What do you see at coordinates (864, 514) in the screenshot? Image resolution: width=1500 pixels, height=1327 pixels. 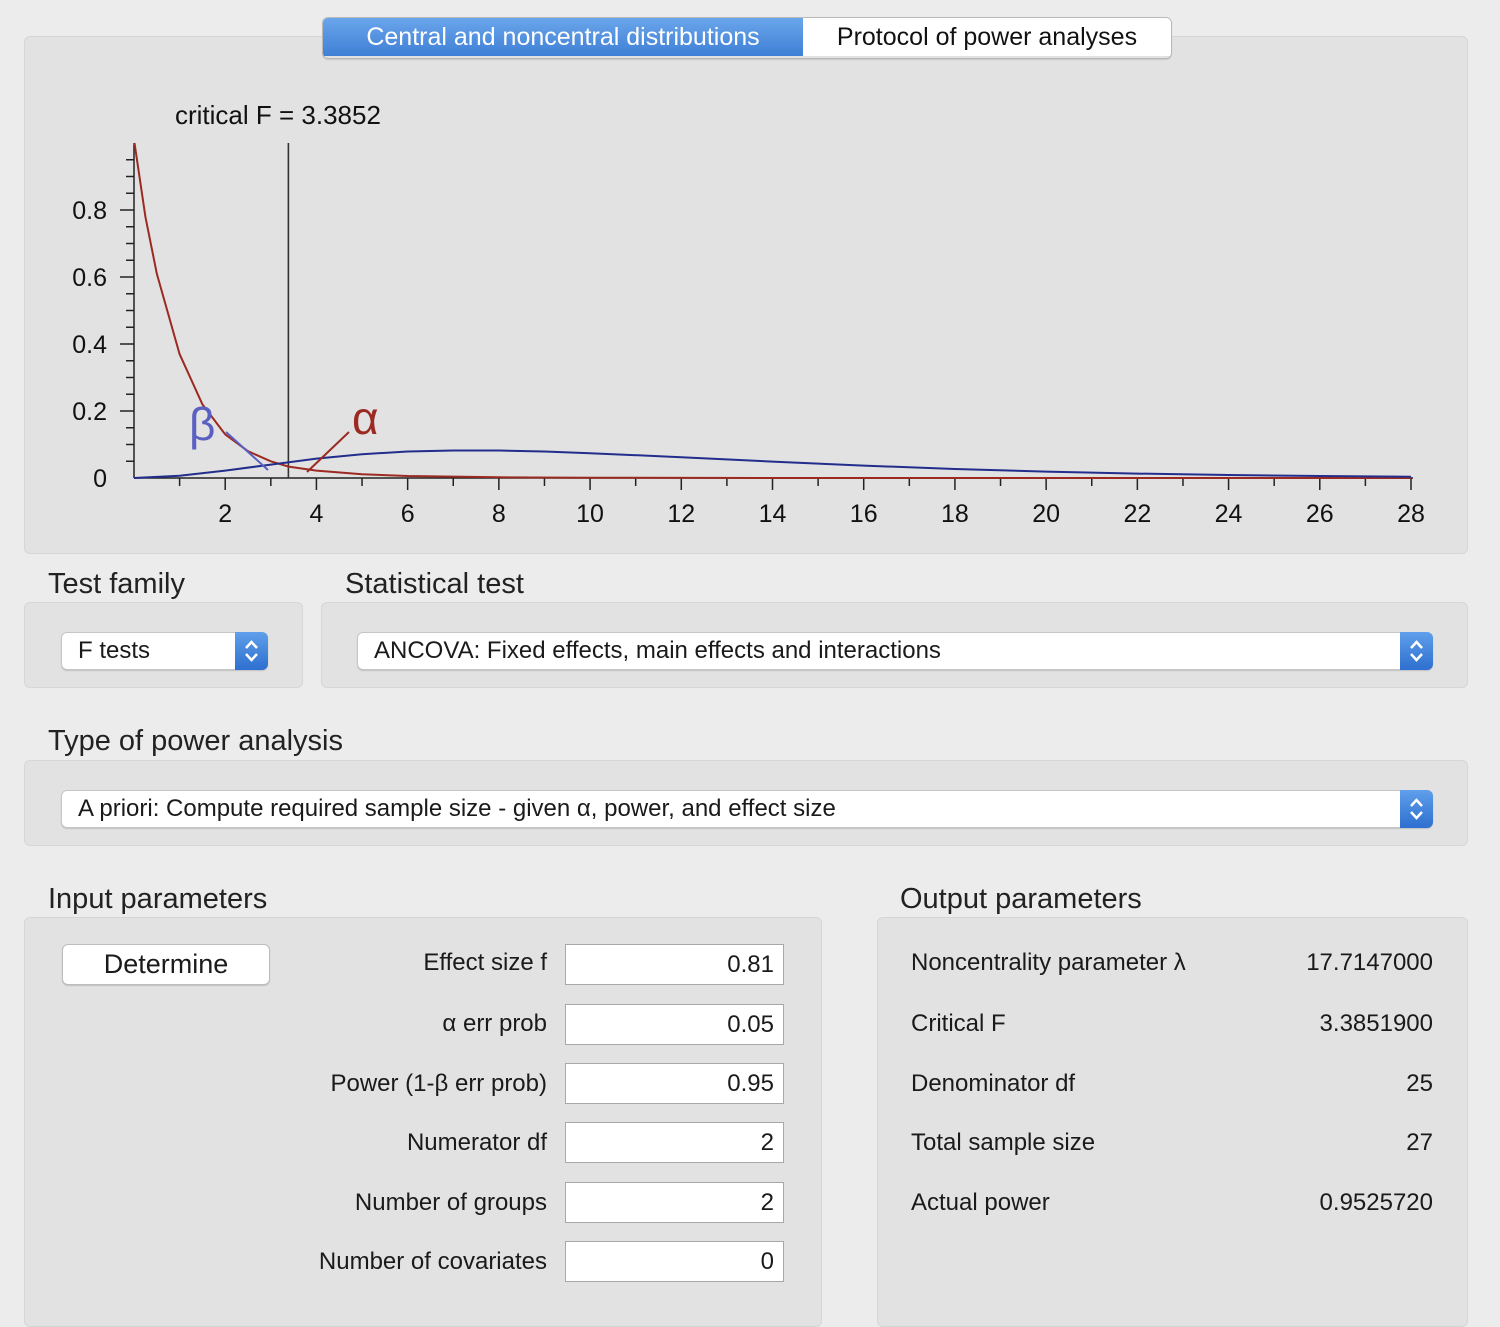 I see `x-tick-label: 16` at bounding box center [864, 514].